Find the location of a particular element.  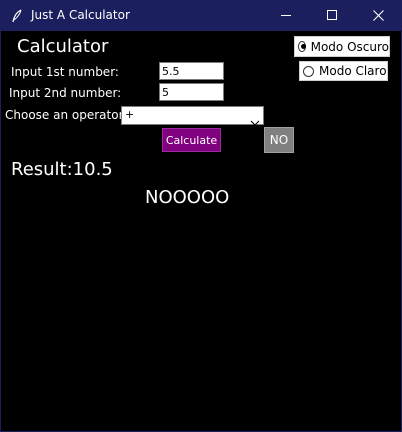

maximize-button is located at coordinates (332, 15).